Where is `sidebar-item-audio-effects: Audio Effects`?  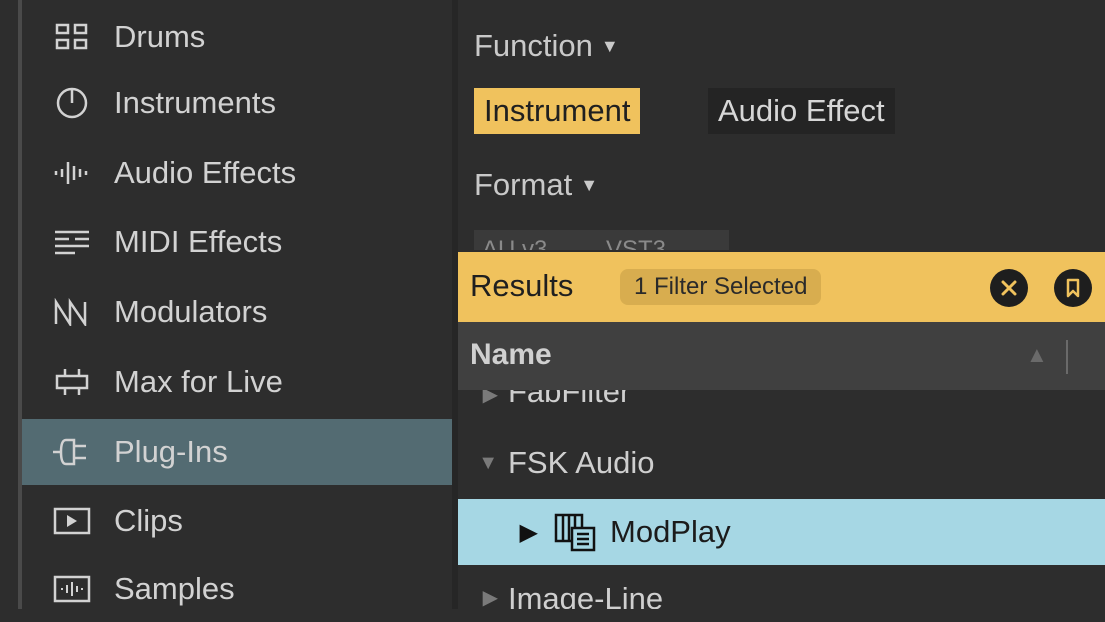 sidebar-item-audio-effects: Audio Effects is located at coordinates (237, 173).